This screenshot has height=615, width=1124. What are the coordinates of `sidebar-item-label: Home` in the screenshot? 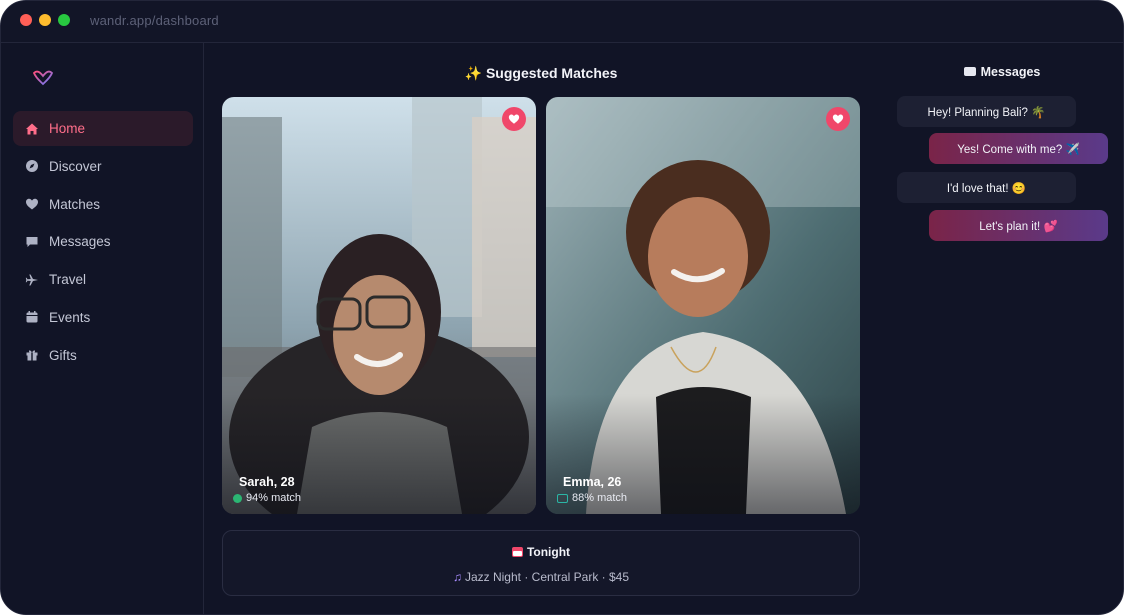 It's located at (67, 128).